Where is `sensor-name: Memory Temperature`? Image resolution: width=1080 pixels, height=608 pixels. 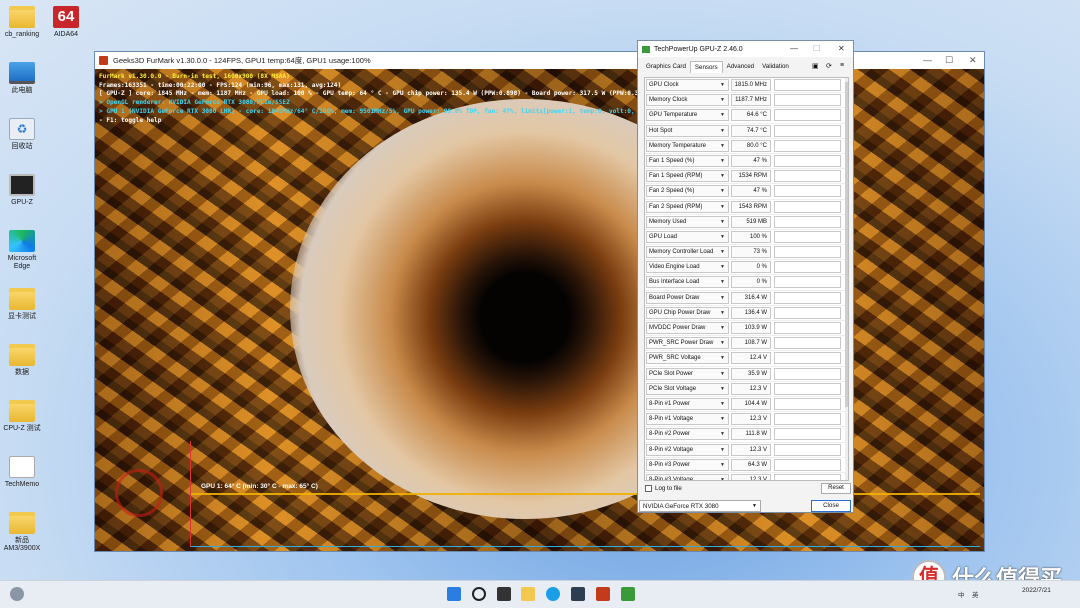
sensor-name: Memory Temperature is located at coordinates (687, 145).